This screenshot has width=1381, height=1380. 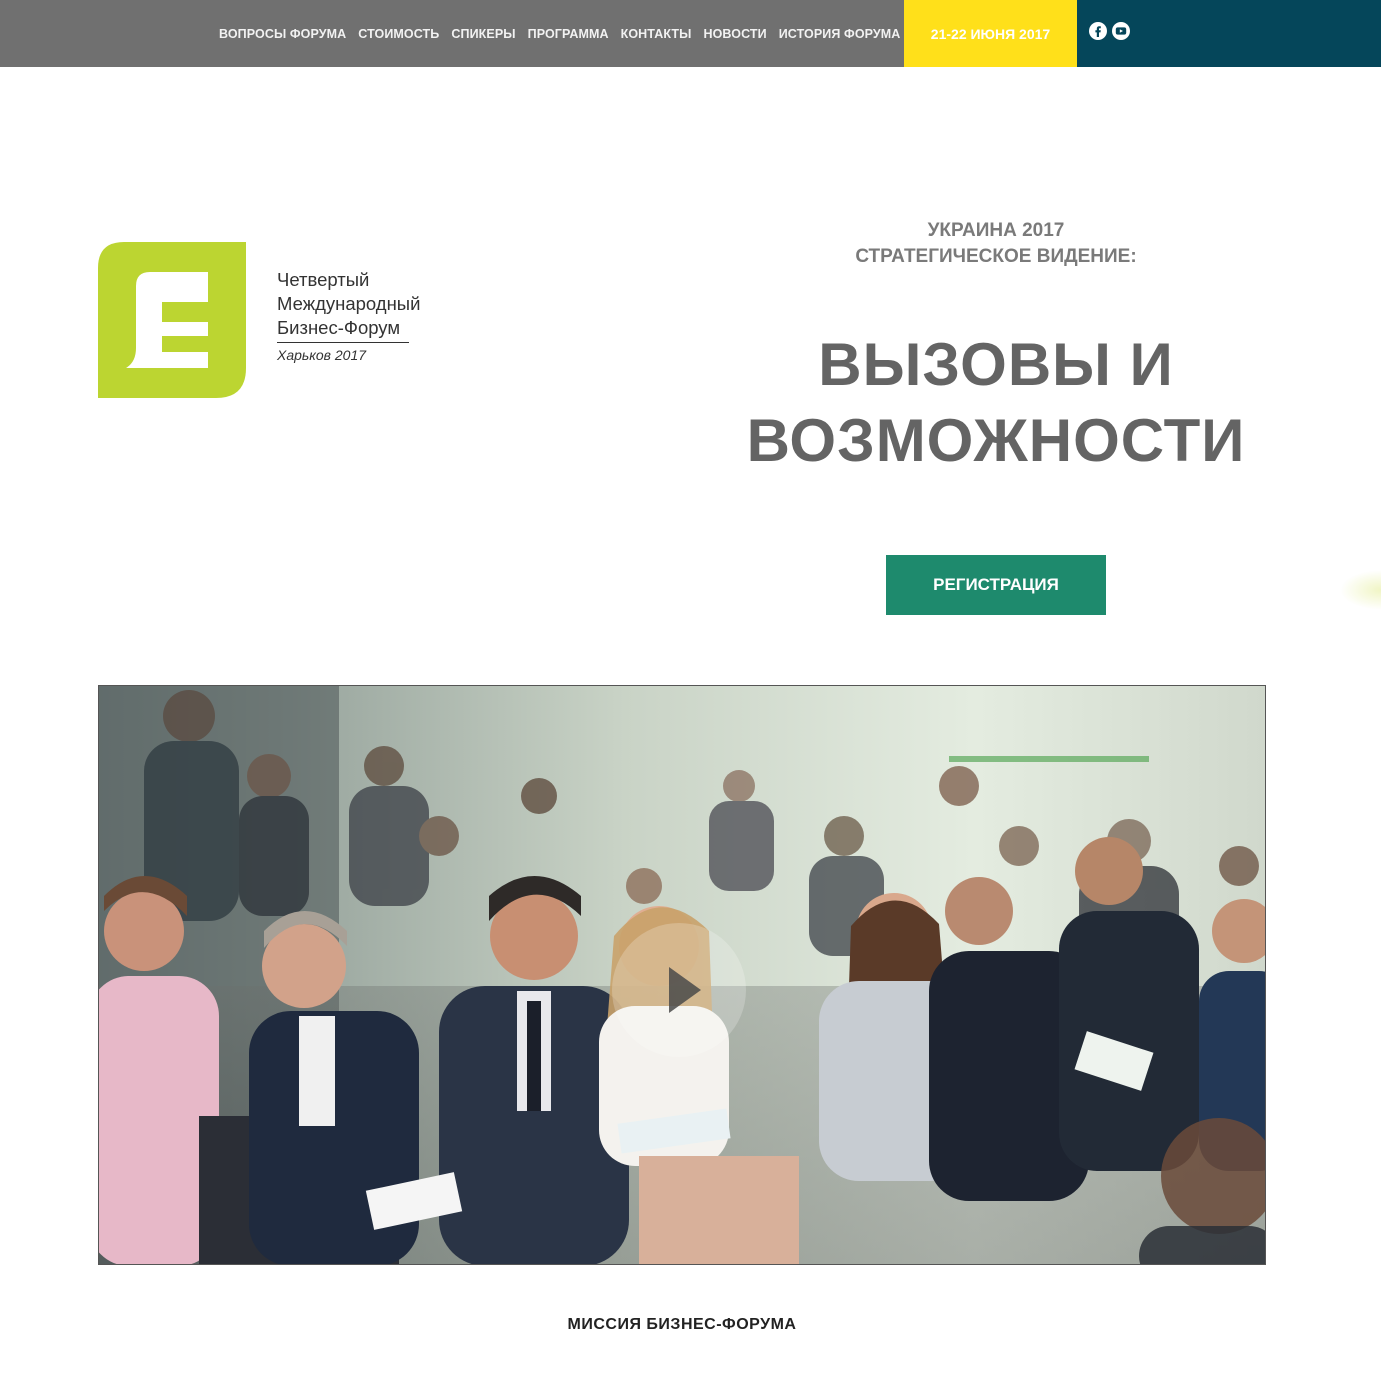 I want to click on hero-subtitle: УКРАИНА 2017 СТРАТЕГИЧЕСКОЕ ВИДЕНИЕ:, so click(x=996, y=244).